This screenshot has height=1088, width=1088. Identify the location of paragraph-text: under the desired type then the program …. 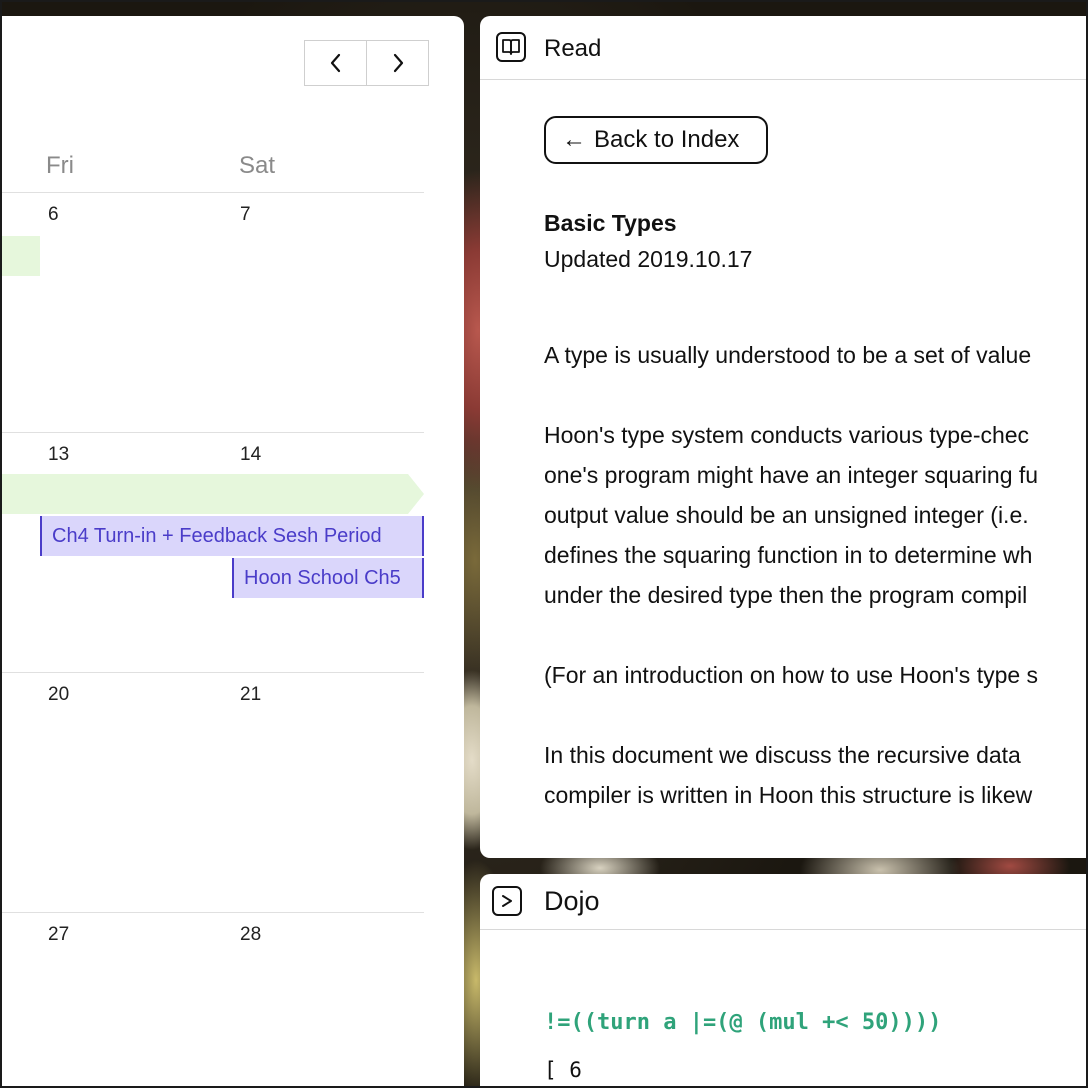
(786, 595).